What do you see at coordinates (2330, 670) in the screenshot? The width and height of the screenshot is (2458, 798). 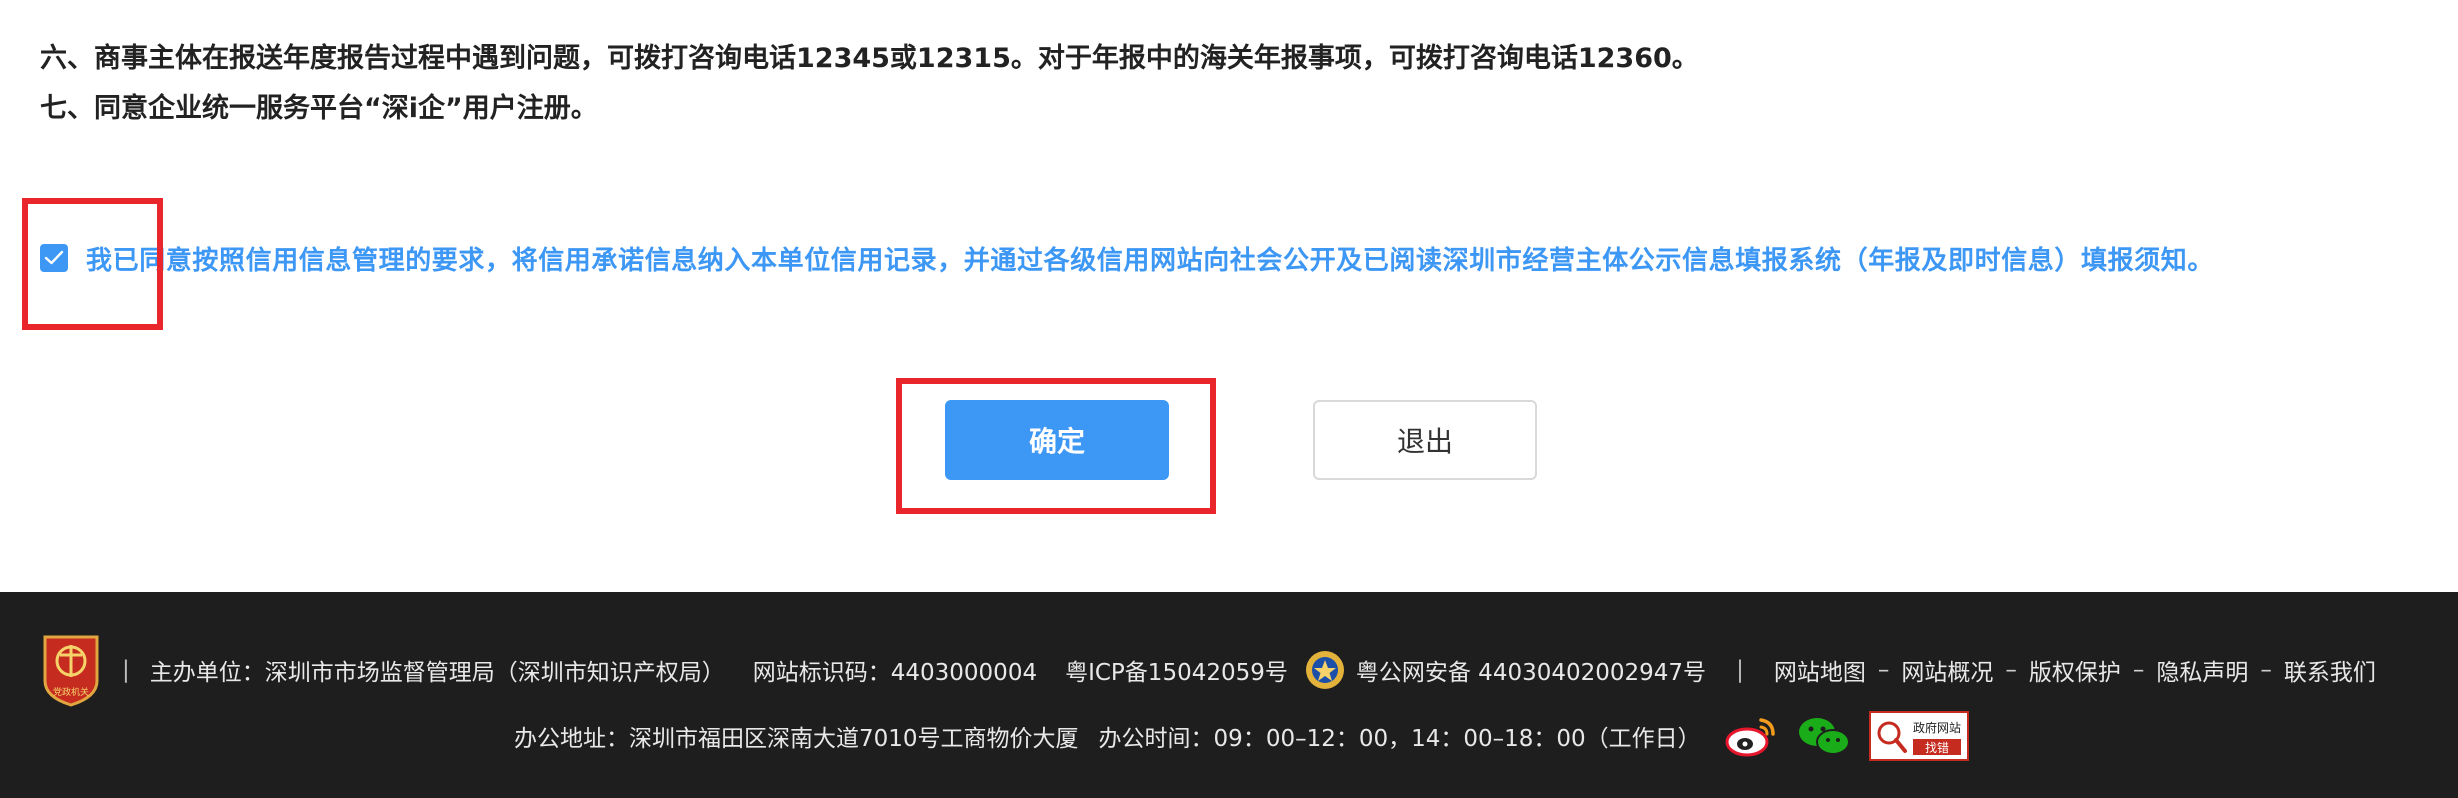 I see `footer-link-contact: 联系我们` at bounding box center [2330, 670].